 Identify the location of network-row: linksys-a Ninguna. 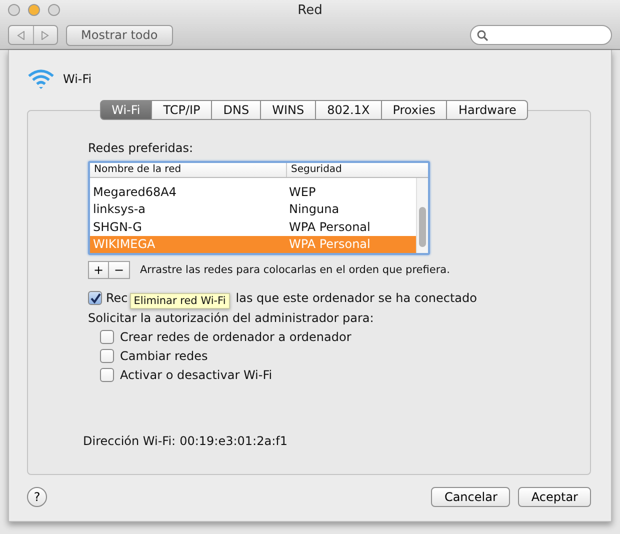
(253, 209).